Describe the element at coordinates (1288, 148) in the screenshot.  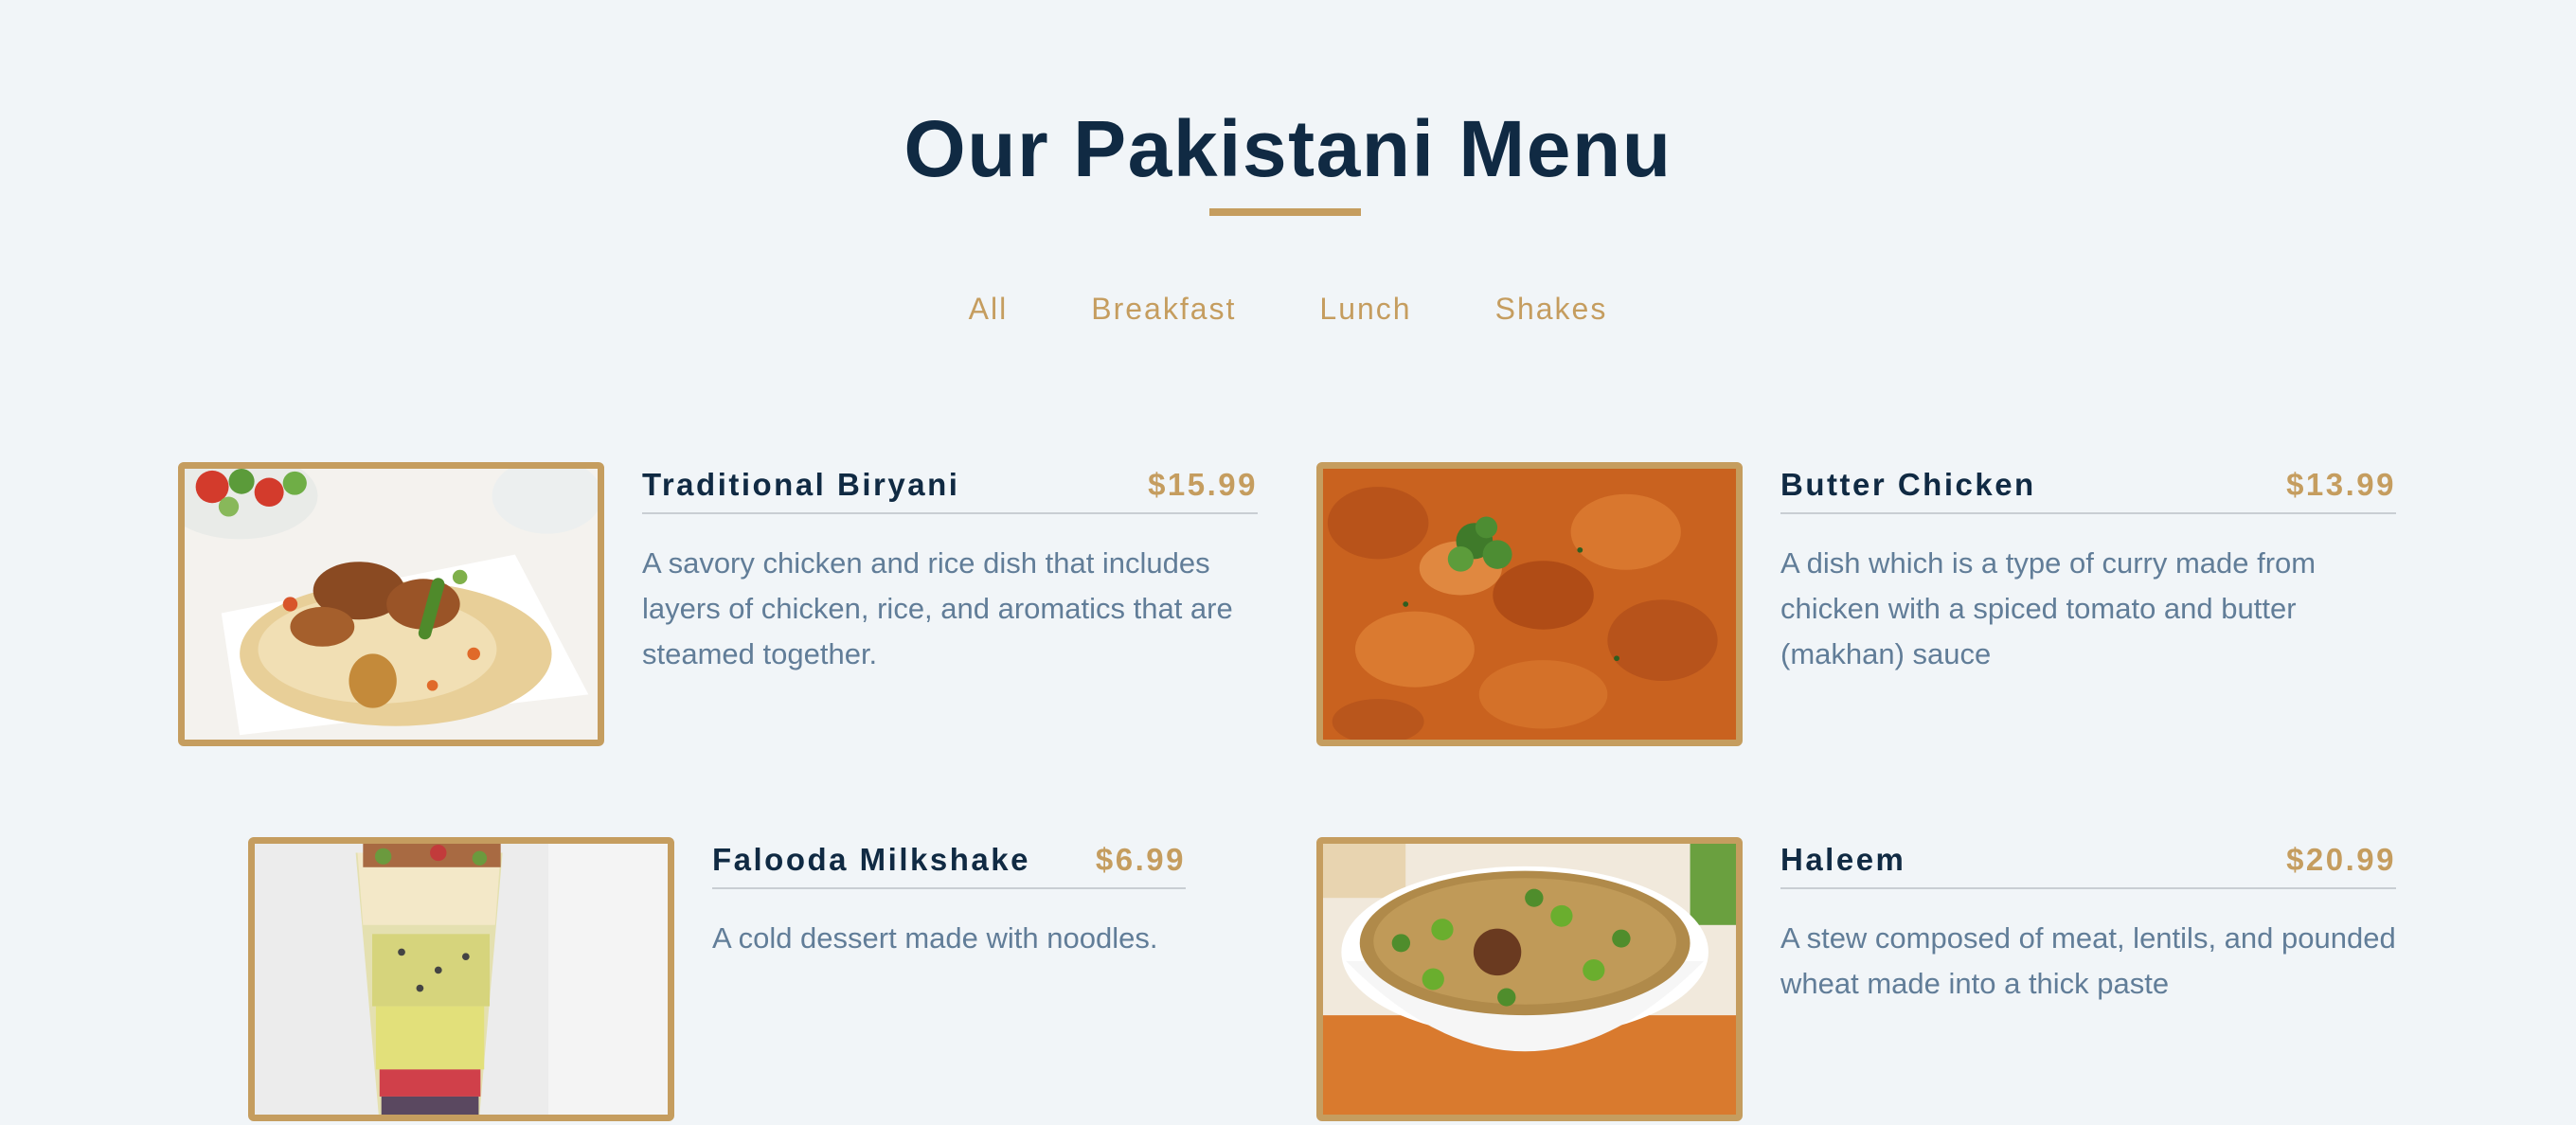
I see `page-title: Our Pakistani Menu` at that location.